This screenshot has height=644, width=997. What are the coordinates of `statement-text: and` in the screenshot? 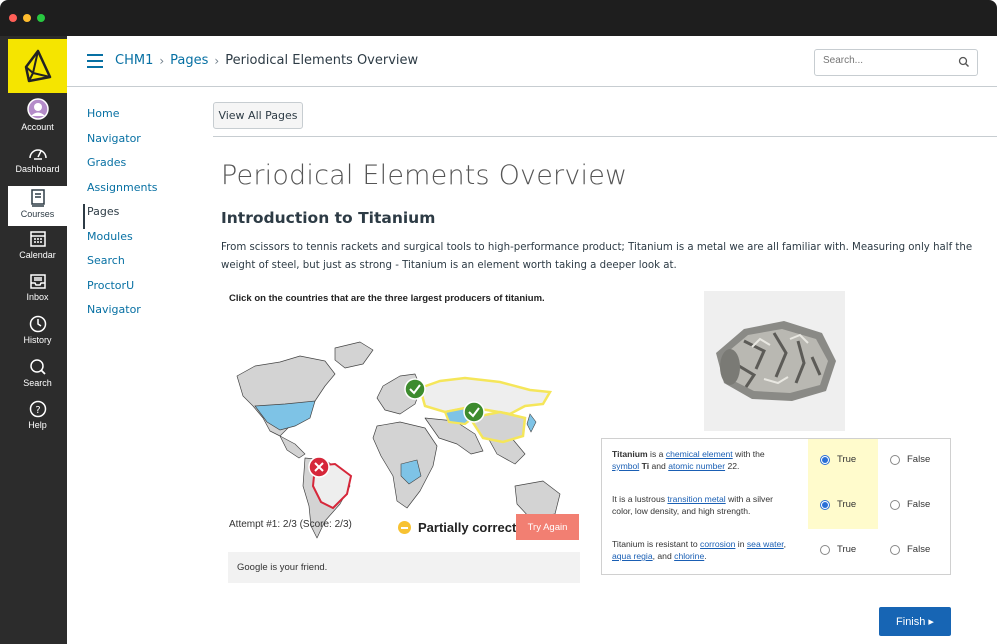 It's located at (659, 466).